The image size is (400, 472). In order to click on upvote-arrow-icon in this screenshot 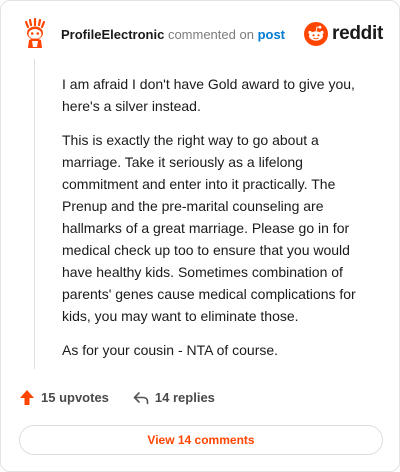, I will do `click(27, 397)`.